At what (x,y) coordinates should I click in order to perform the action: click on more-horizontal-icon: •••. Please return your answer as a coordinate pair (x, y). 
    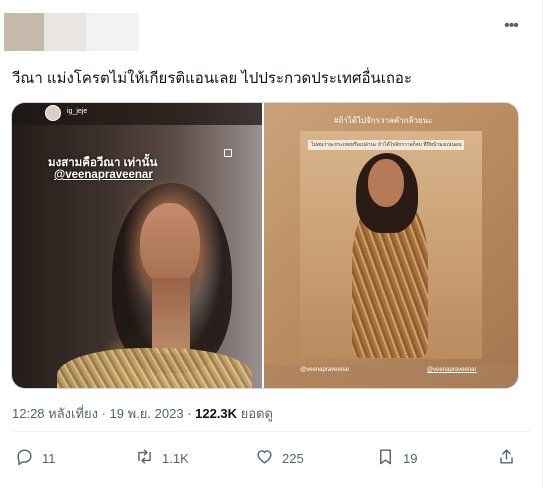
    Looking at the image, I should click on (511, 25).